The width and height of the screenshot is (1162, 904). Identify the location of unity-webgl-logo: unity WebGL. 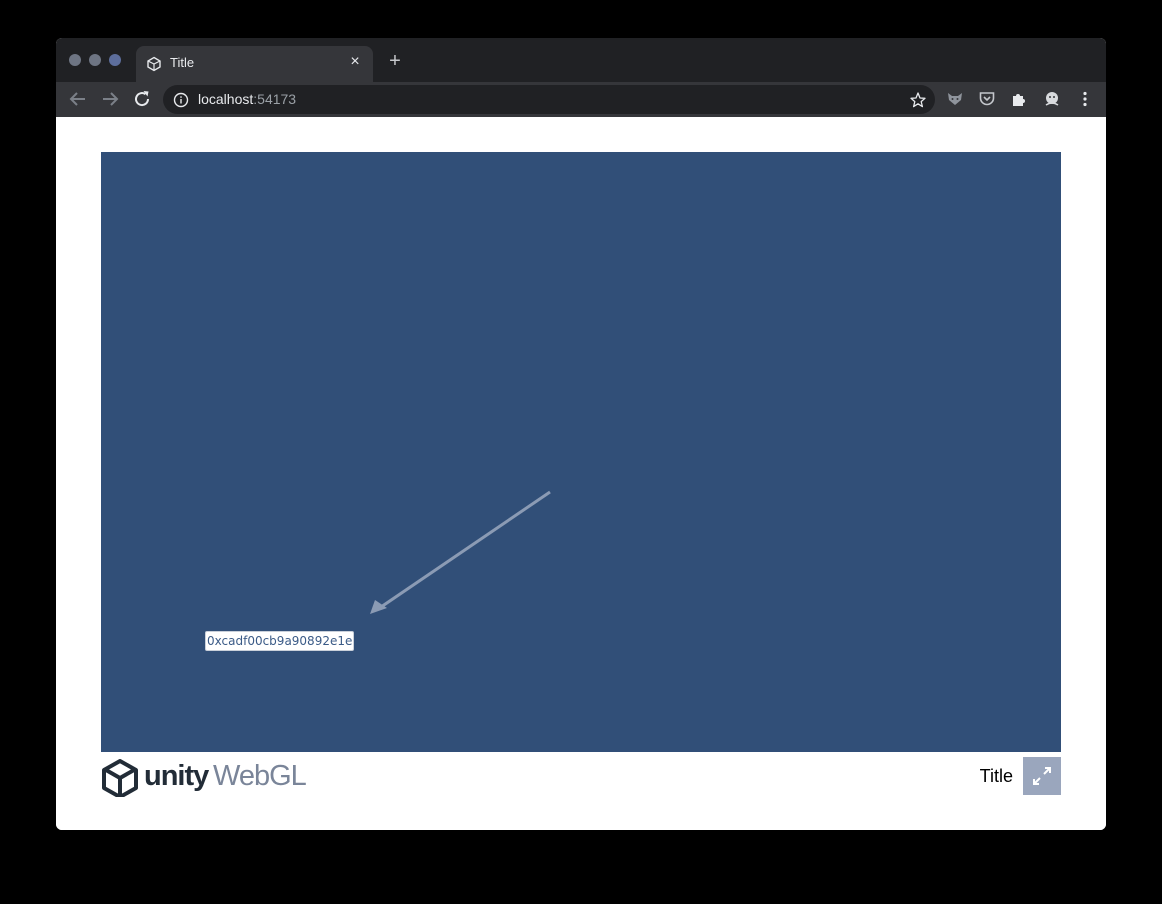
(206, 777).